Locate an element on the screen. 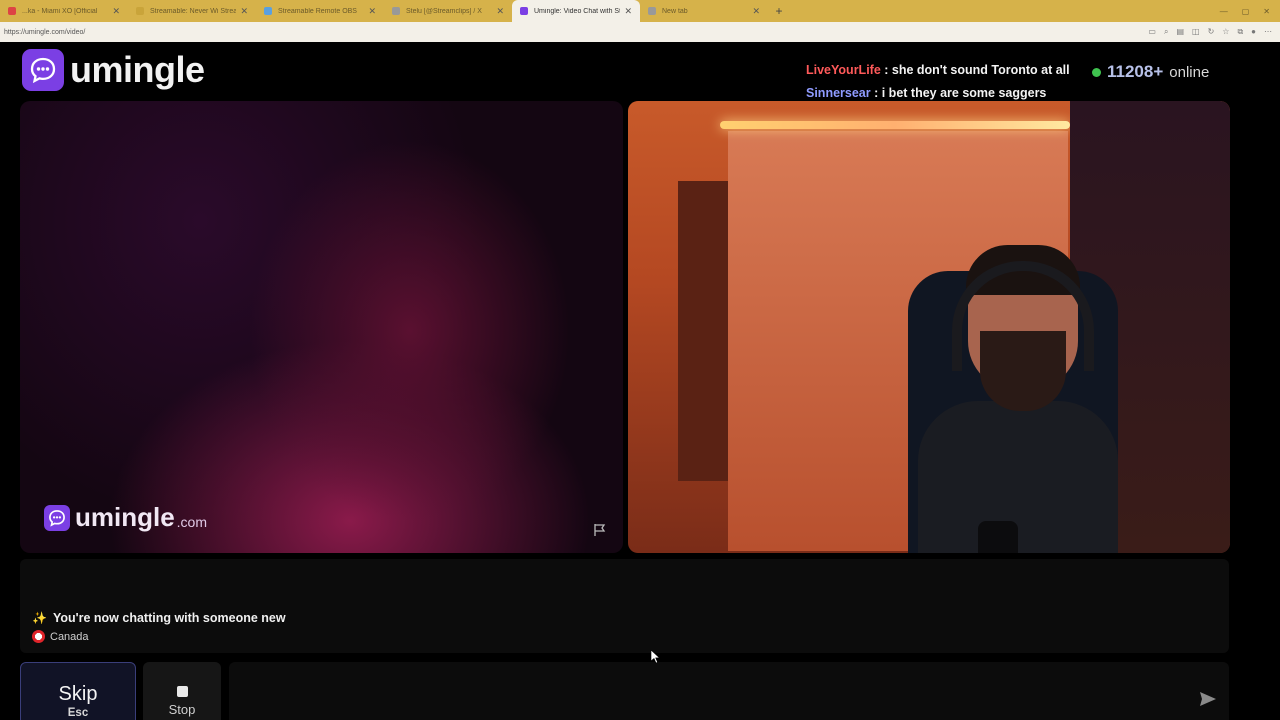 The height and width of the screenshot is (720, 1280). watermark-text: umingle is located at coordinates (125, 517).